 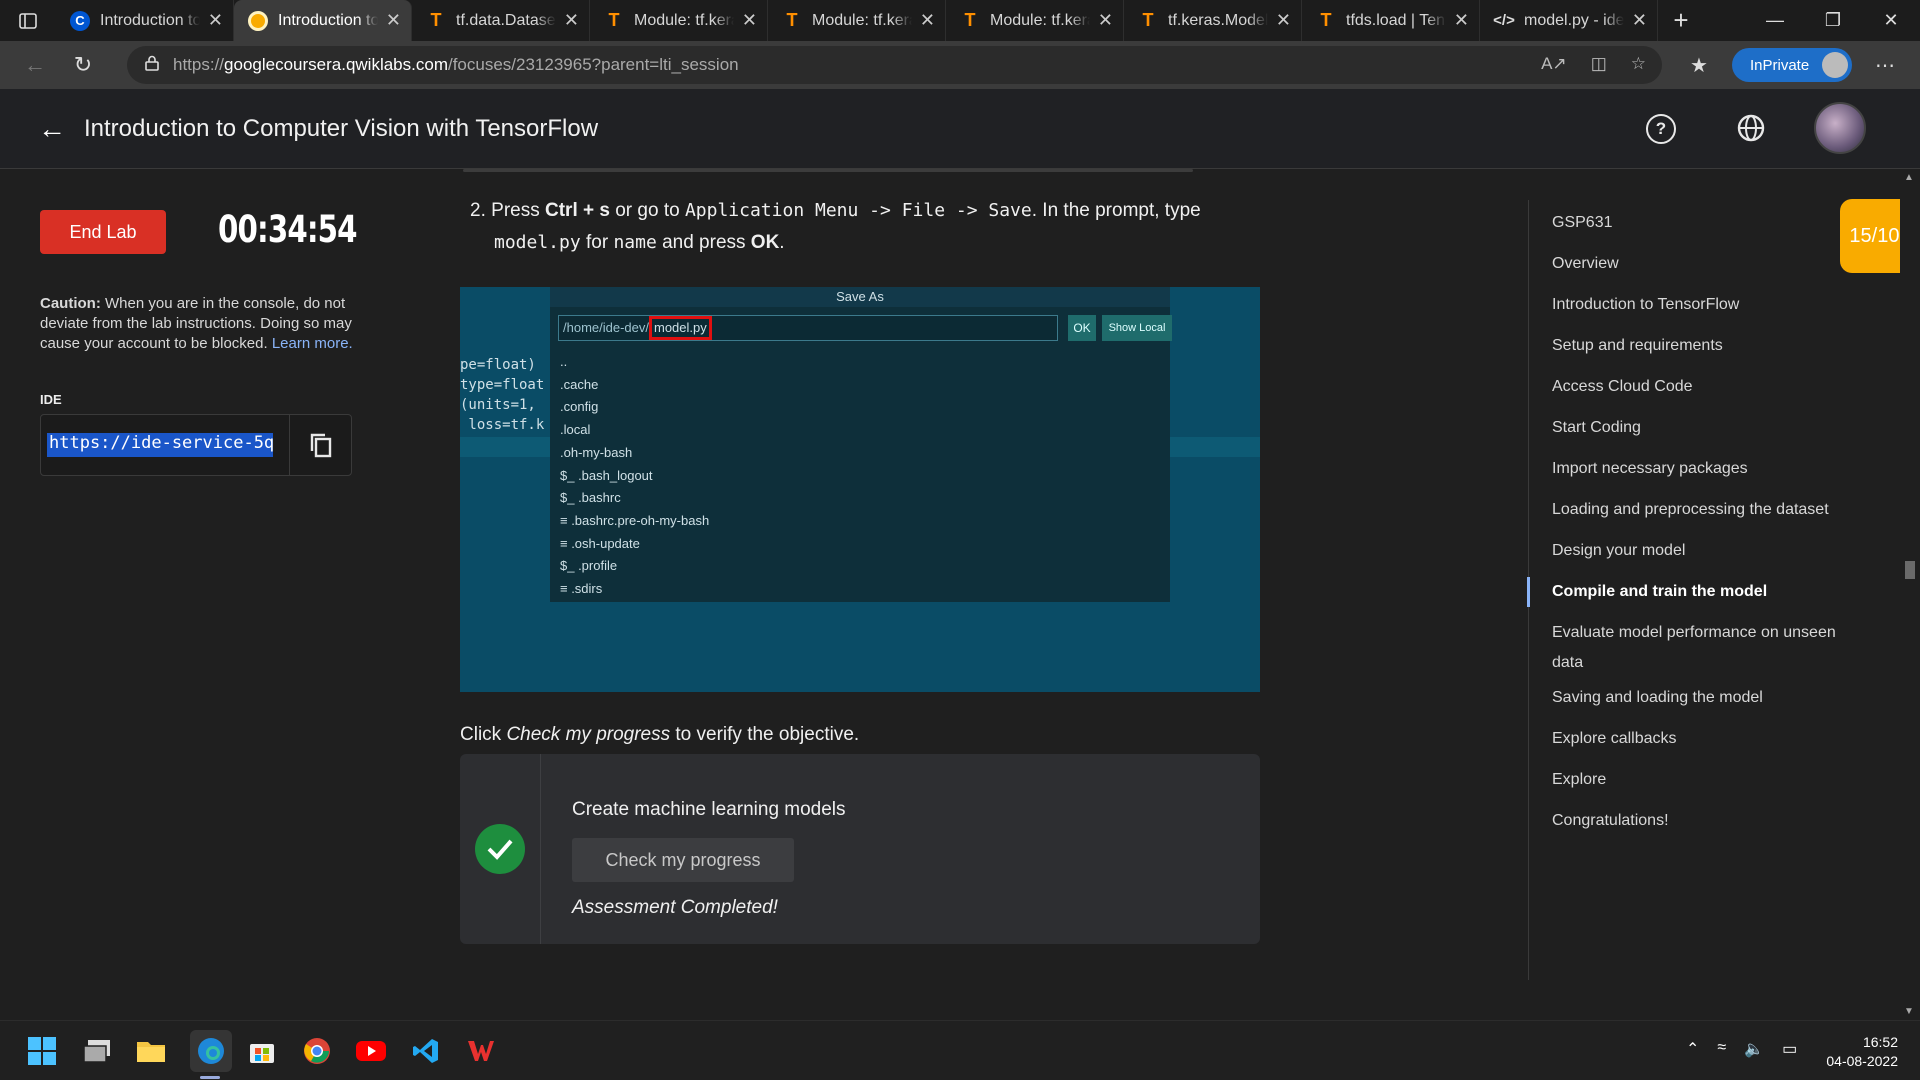 What do you see at coordinates (481, 1051) in the screenshot?
I see `wps-office-icon` at bounding box center [481, 1051].